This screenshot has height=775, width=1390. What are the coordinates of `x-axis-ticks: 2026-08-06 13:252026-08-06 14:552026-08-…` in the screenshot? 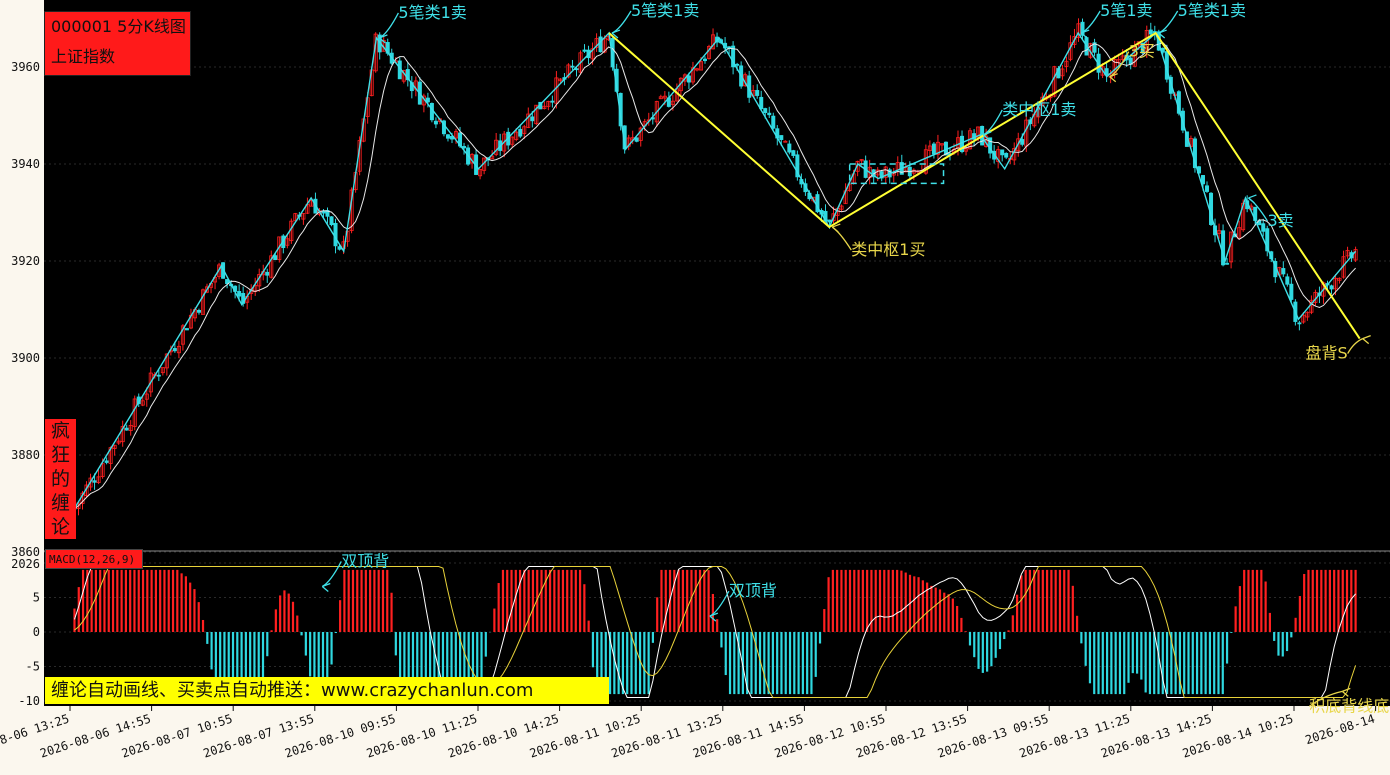 It's located at (688, 733).